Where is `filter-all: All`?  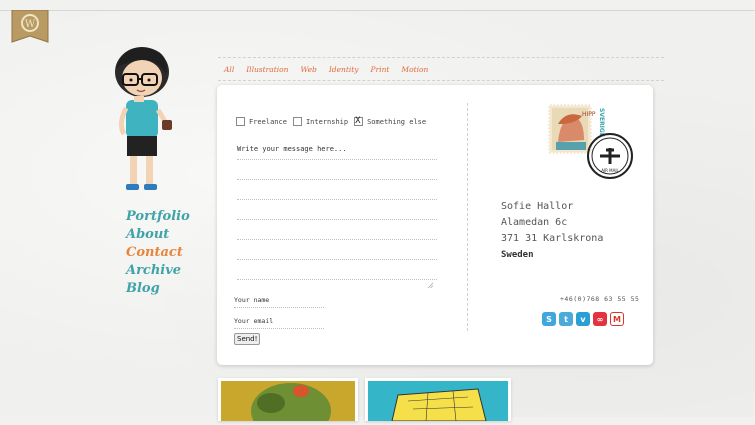
filter-all: All is located at coordinates (229, 69).